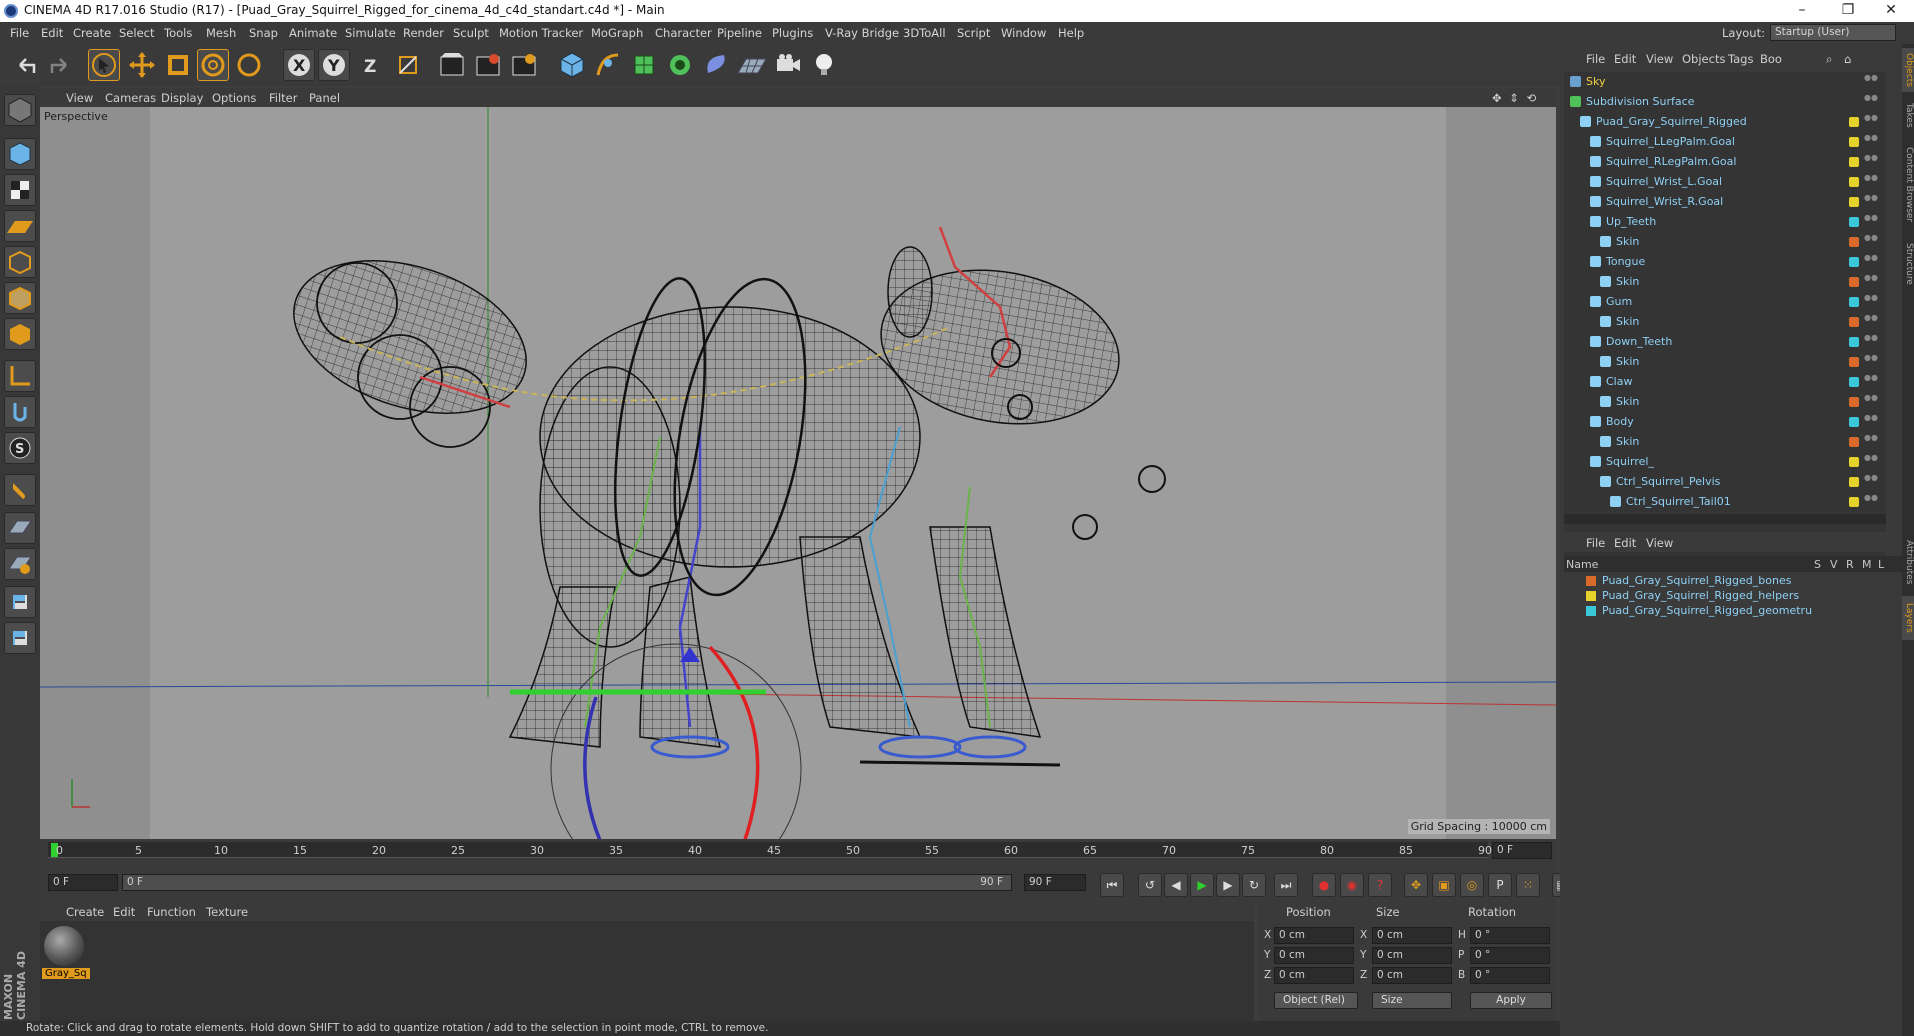  What do you see at coordinates (60, 65) in the screenshot?
I see `redo-icon` at bounding box center [60, 65].